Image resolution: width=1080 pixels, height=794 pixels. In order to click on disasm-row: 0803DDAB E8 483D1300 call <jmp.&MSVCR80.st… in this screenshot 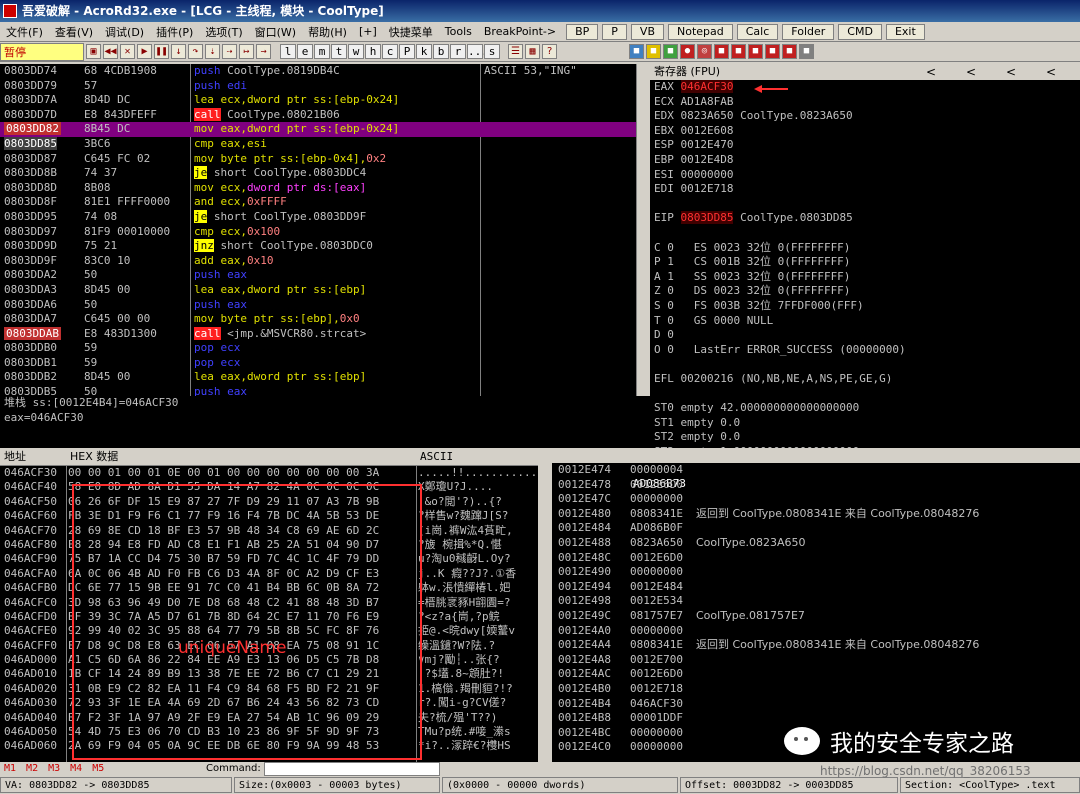, I will do `click(318, 334)`.